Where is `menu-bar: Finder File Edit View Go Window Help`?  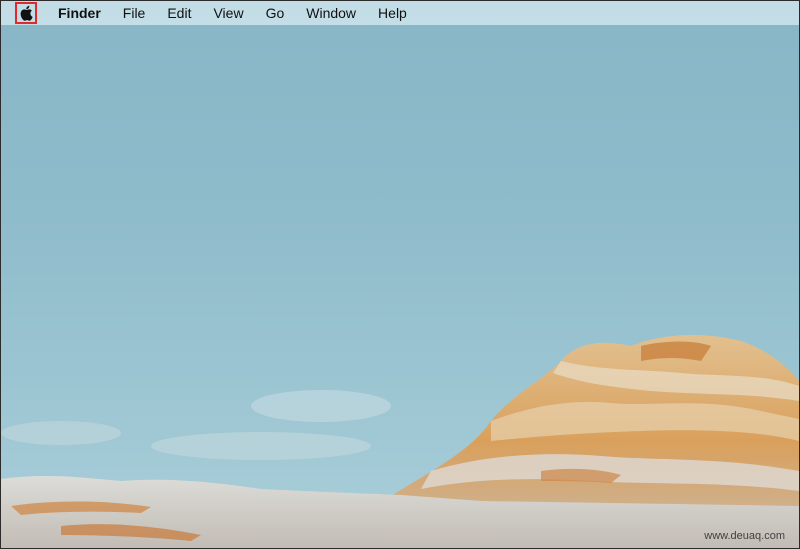
menu-bar: Finder File Edit View Go Window Help is located at coordinates (400, 13).